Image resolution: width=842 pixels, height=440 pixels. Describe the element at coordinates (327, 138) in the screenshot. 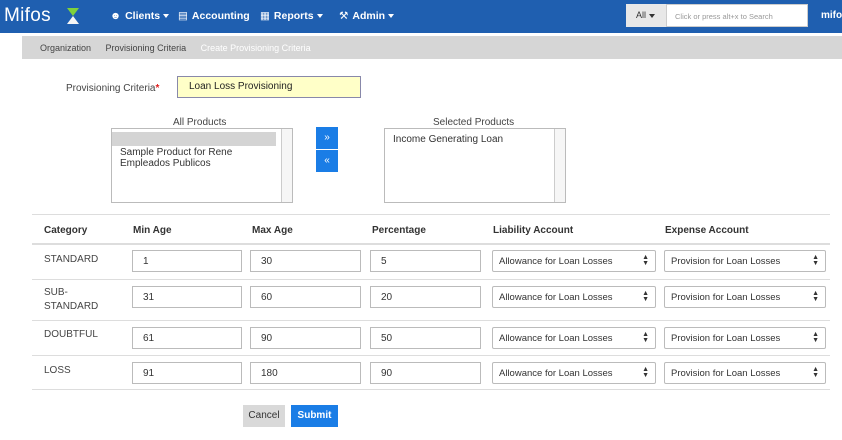

I see `add-product-button: »` at that location.